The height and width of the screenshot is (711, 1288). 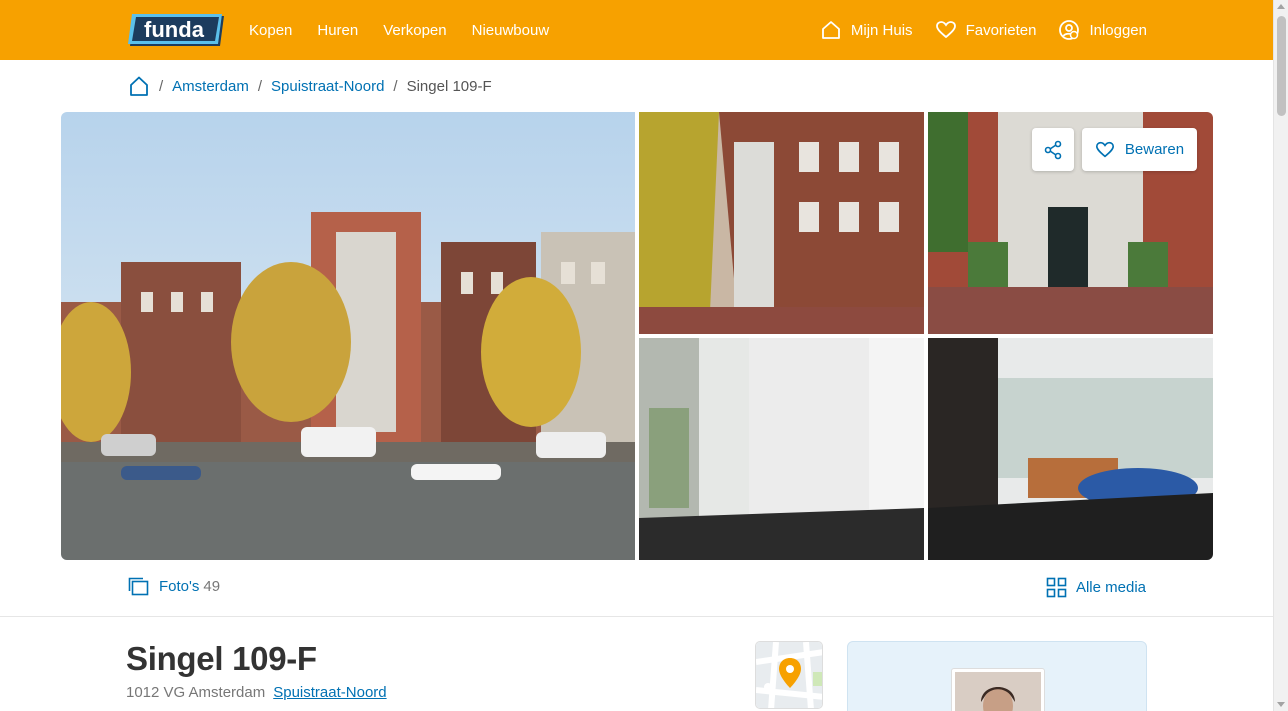 I want to click on listing-address: 1012 VG Amsterdam Spuistraat-Noord, so click(x=256, y=692).